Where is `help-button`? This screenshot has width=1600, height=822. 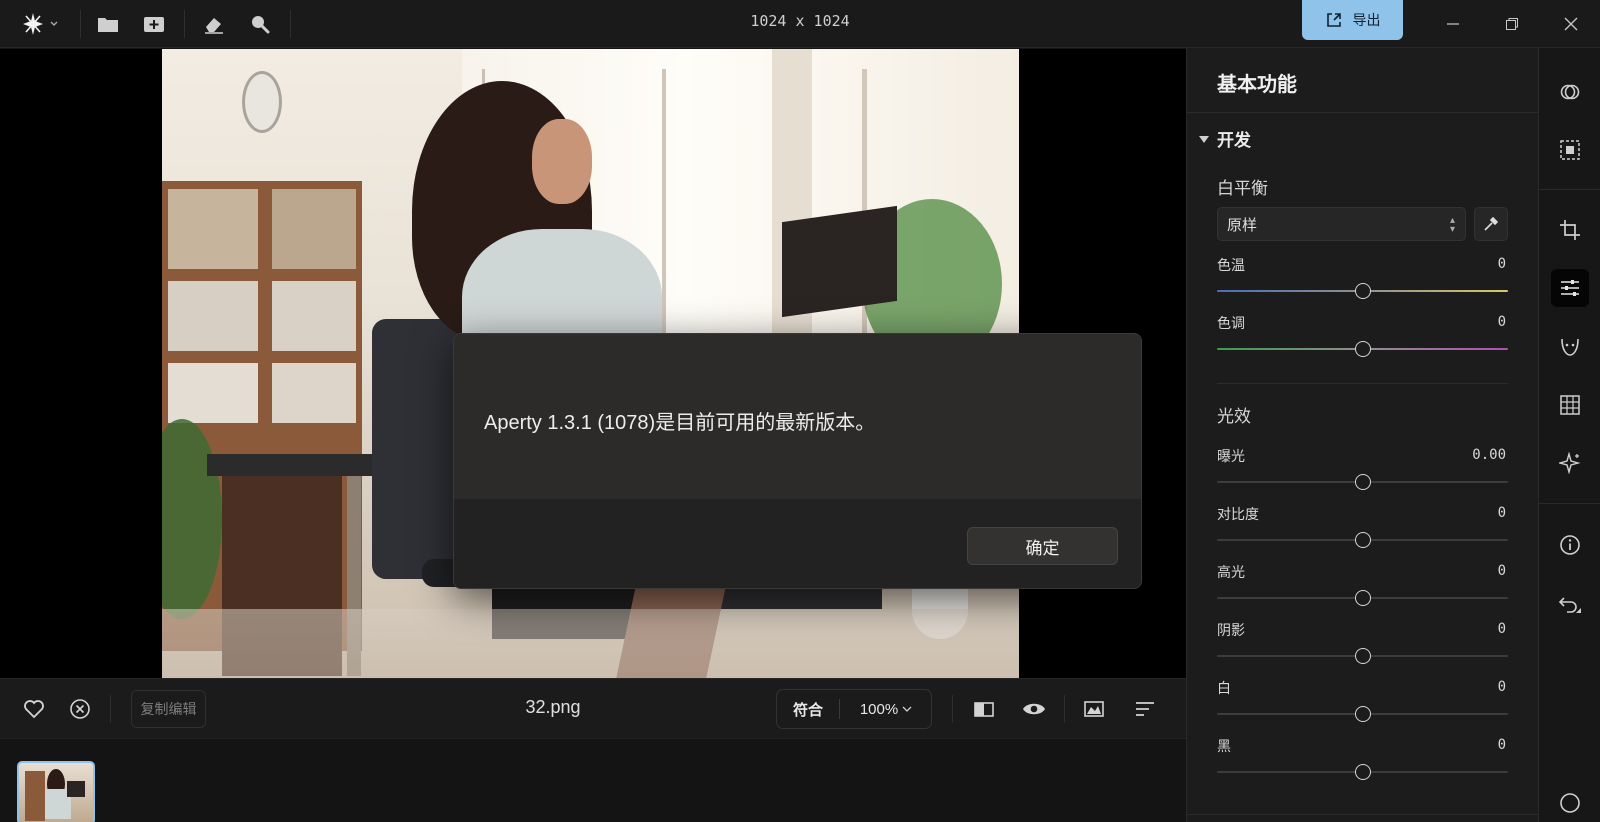
help-button is located at coordinates (1570, 803).